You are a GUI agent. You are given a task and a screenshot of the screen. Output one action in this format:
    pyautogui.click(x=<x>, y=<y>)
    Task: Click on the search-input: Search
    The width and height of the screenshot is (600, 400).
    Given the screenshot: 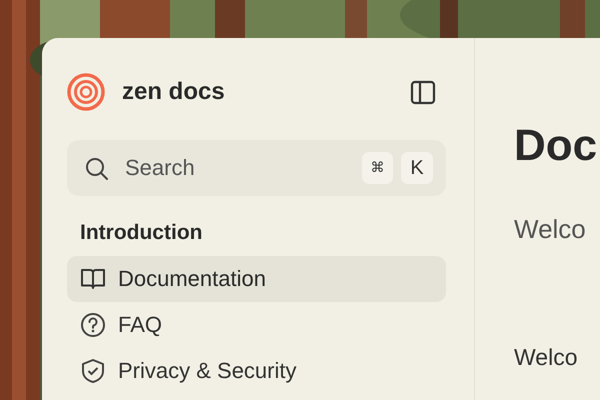 What is the action you would take?
    pyautogui.click(x=238, y=168)
    